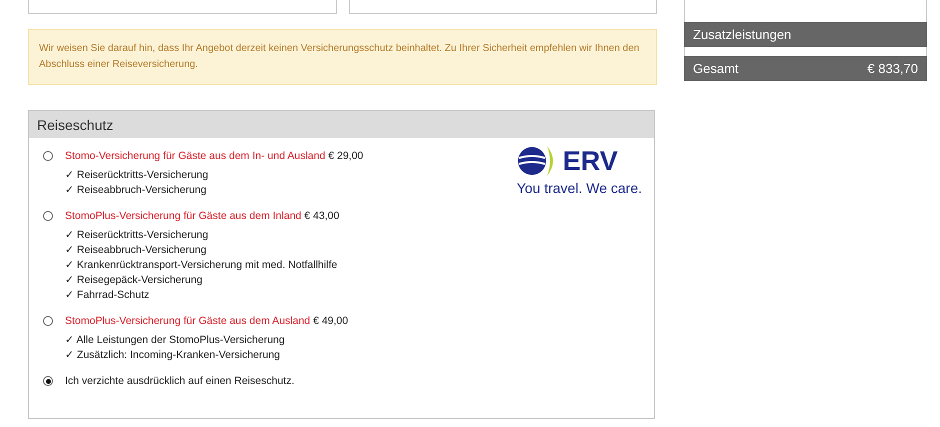  What do you see at coordinates (579, 188) in the screenshot?
I see `logo-slogan: You travel. We care.` at bounding box center [579, 188].